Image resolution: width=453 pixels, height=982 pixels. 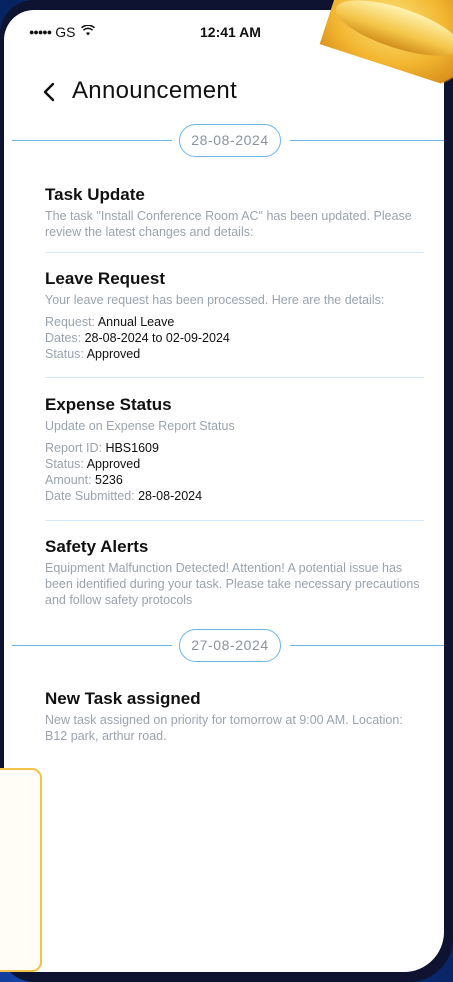 I want to click on detail-value: Annual Leave, so click(x=136, y=322).